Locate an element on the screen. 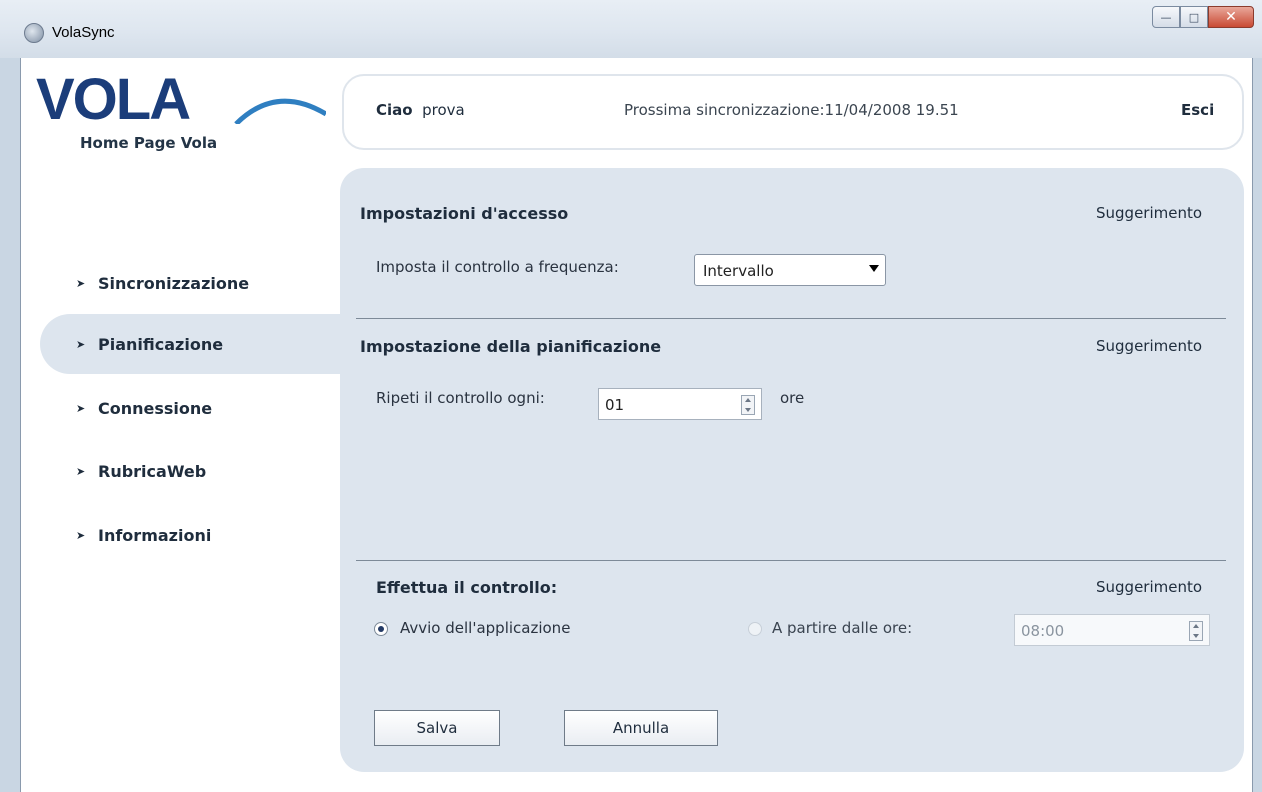 The image size is (1262, 792). check-section-title: Effettua il controllo: is located at coordinates (467, 587).